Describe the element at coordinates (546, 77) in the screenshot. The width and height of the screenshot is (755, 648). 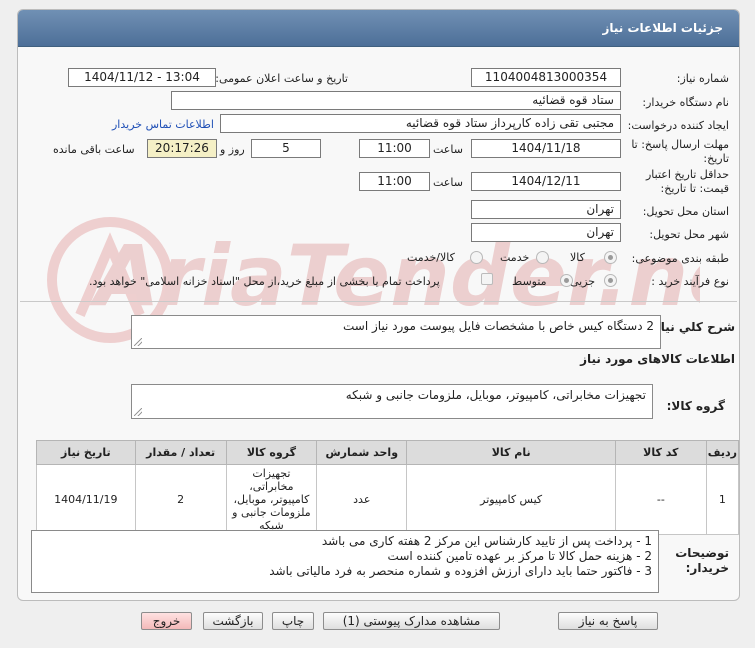
I see `need-number-field: 1104004813000354` at that location.